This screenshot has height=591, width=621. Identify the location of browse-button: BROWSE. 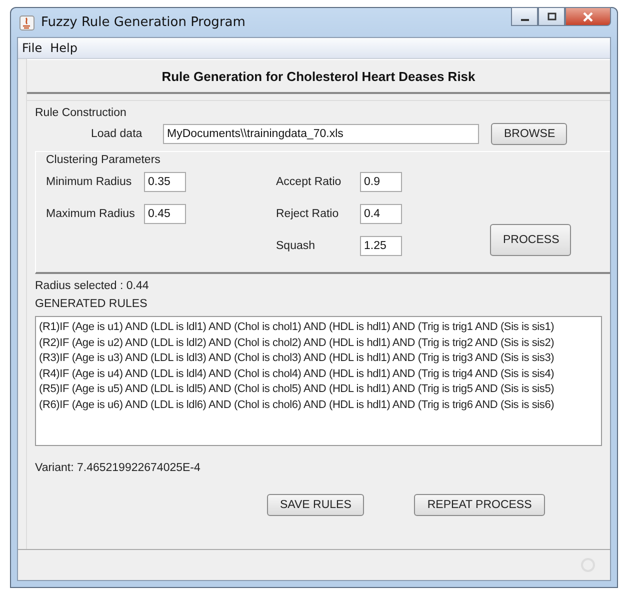
(529, 134).